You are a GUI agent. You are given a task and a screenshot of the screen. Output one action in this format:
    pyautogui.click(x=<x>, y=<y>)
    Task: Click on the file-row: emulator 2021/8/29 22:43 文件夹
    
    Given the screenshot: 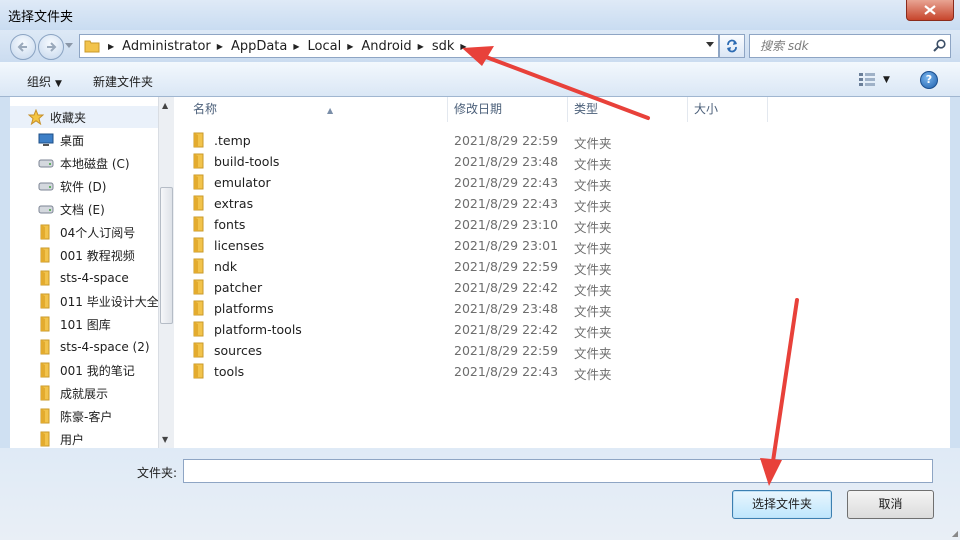 What is the action you would take?
    pyautogui.click(x=467, y=182)
    